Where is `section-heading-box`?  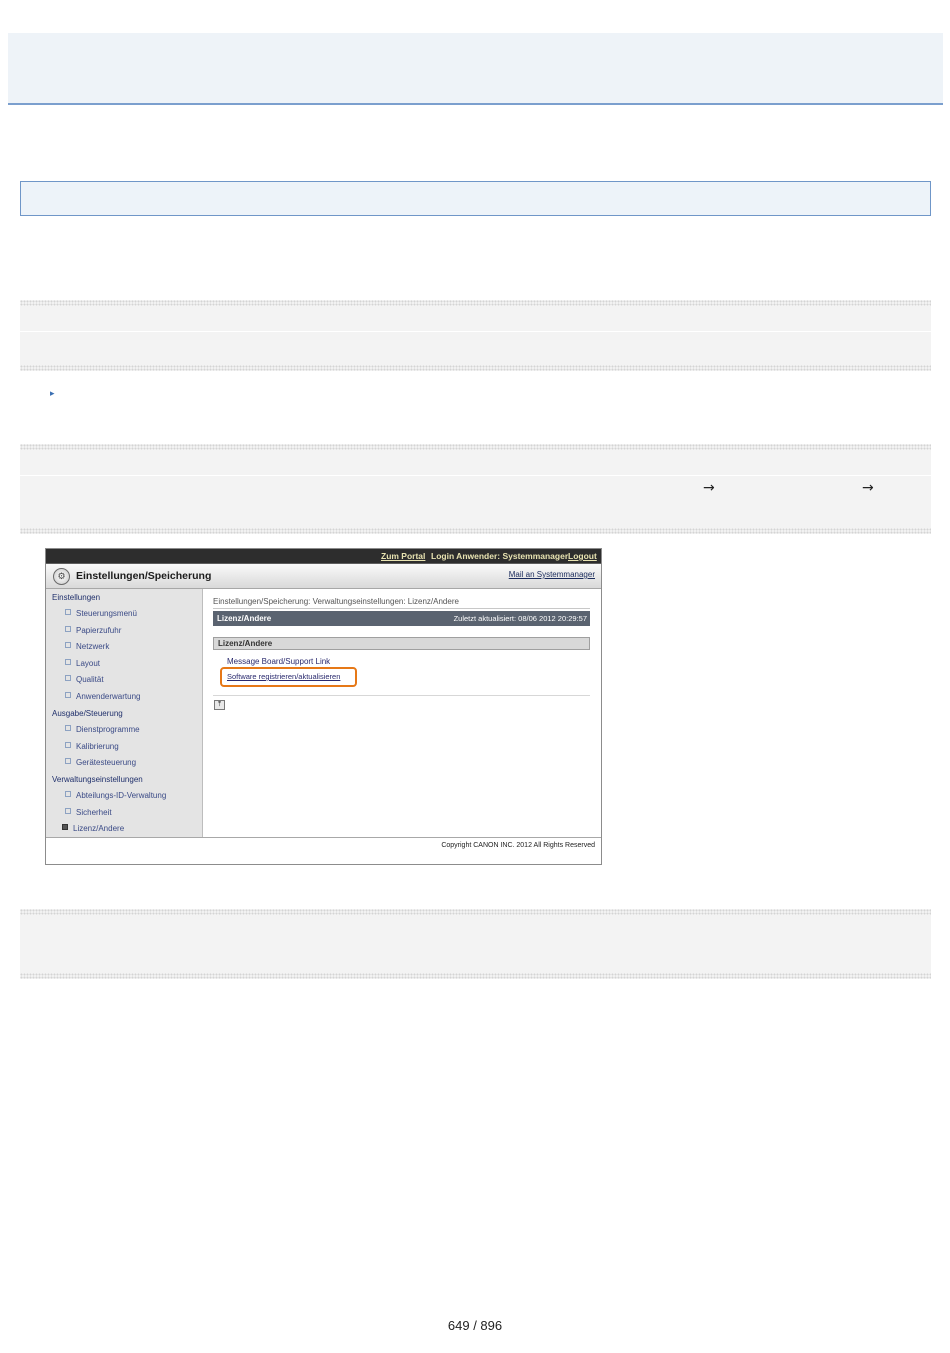 section-heading-box is located at coordinates (475, 198).